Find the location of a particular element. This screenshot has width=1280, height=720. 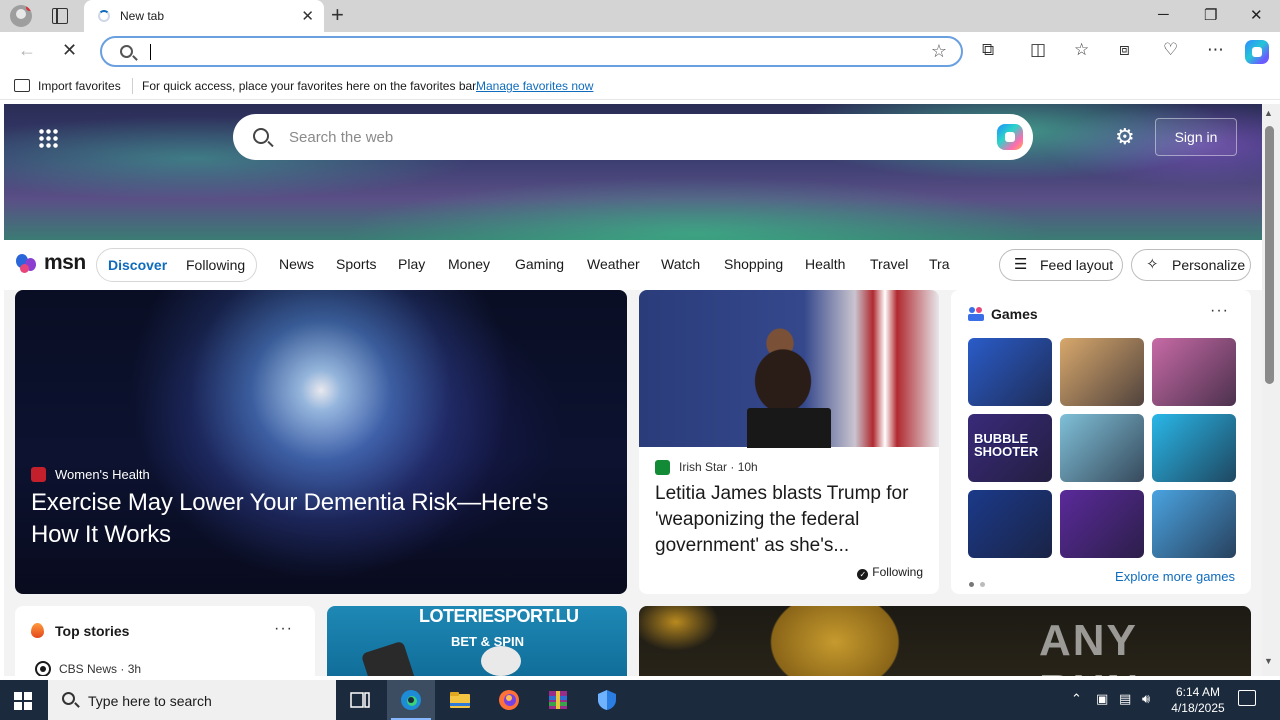

tab-new-tab: New tab ✕ is located at coordinates (204, 16).